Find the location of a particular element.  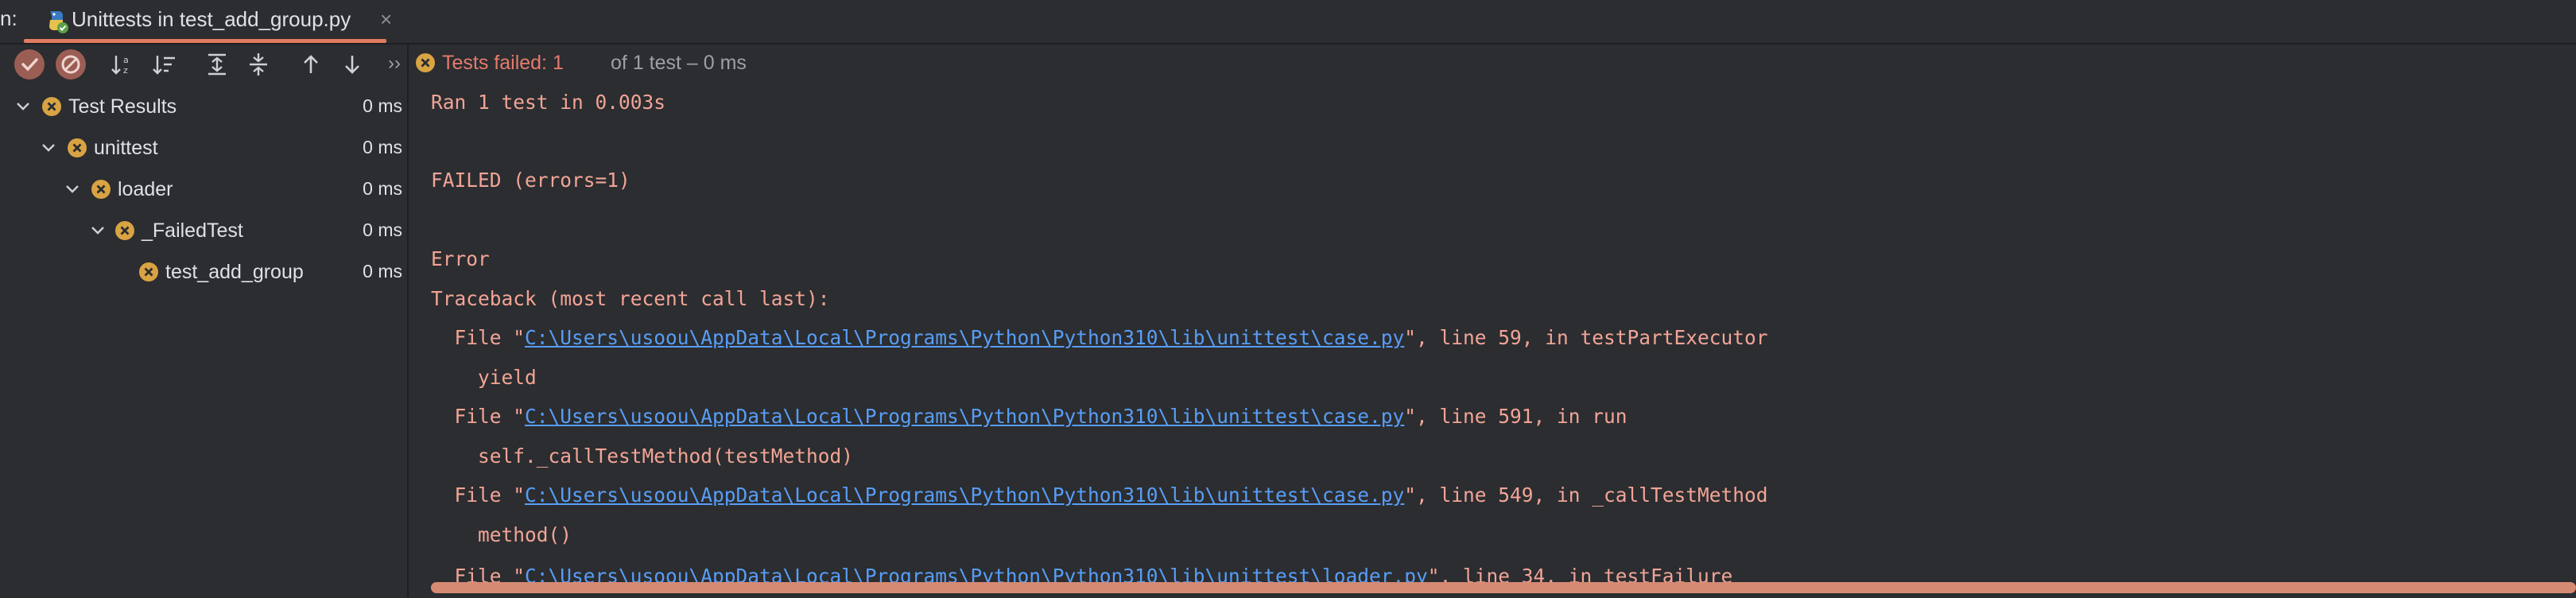

failed-status-icon is located at coordinates (425, 62).